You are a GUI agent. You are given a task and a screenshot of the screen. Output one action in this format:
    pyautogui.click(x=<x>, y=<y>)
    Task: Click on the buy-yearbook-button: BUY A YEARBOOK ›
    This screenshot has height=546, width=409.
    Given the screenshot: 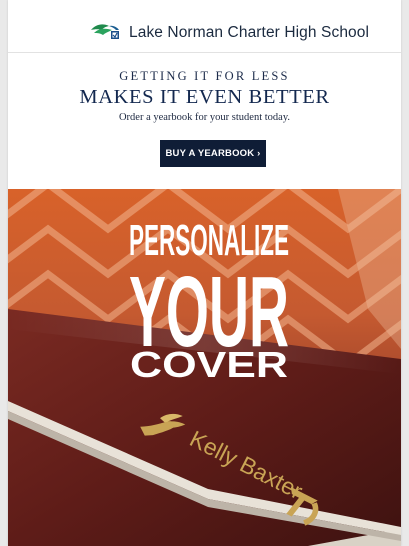 What is the action you would take?
    pyautogui.click(x=213, y=153)
    